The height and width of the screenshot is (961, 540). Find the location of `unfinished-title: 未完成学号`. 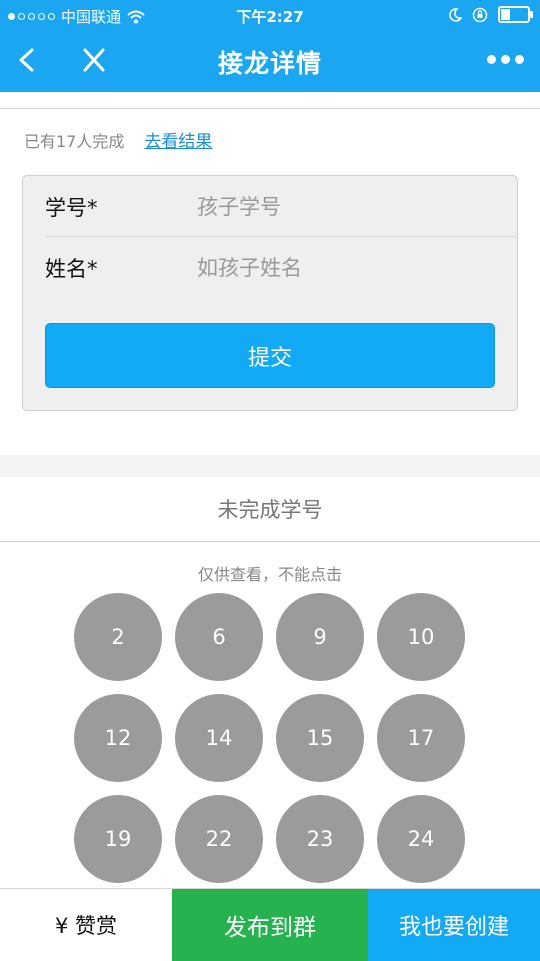

unfinished-title: 未完成学号 is located at coordinates (270, 510).